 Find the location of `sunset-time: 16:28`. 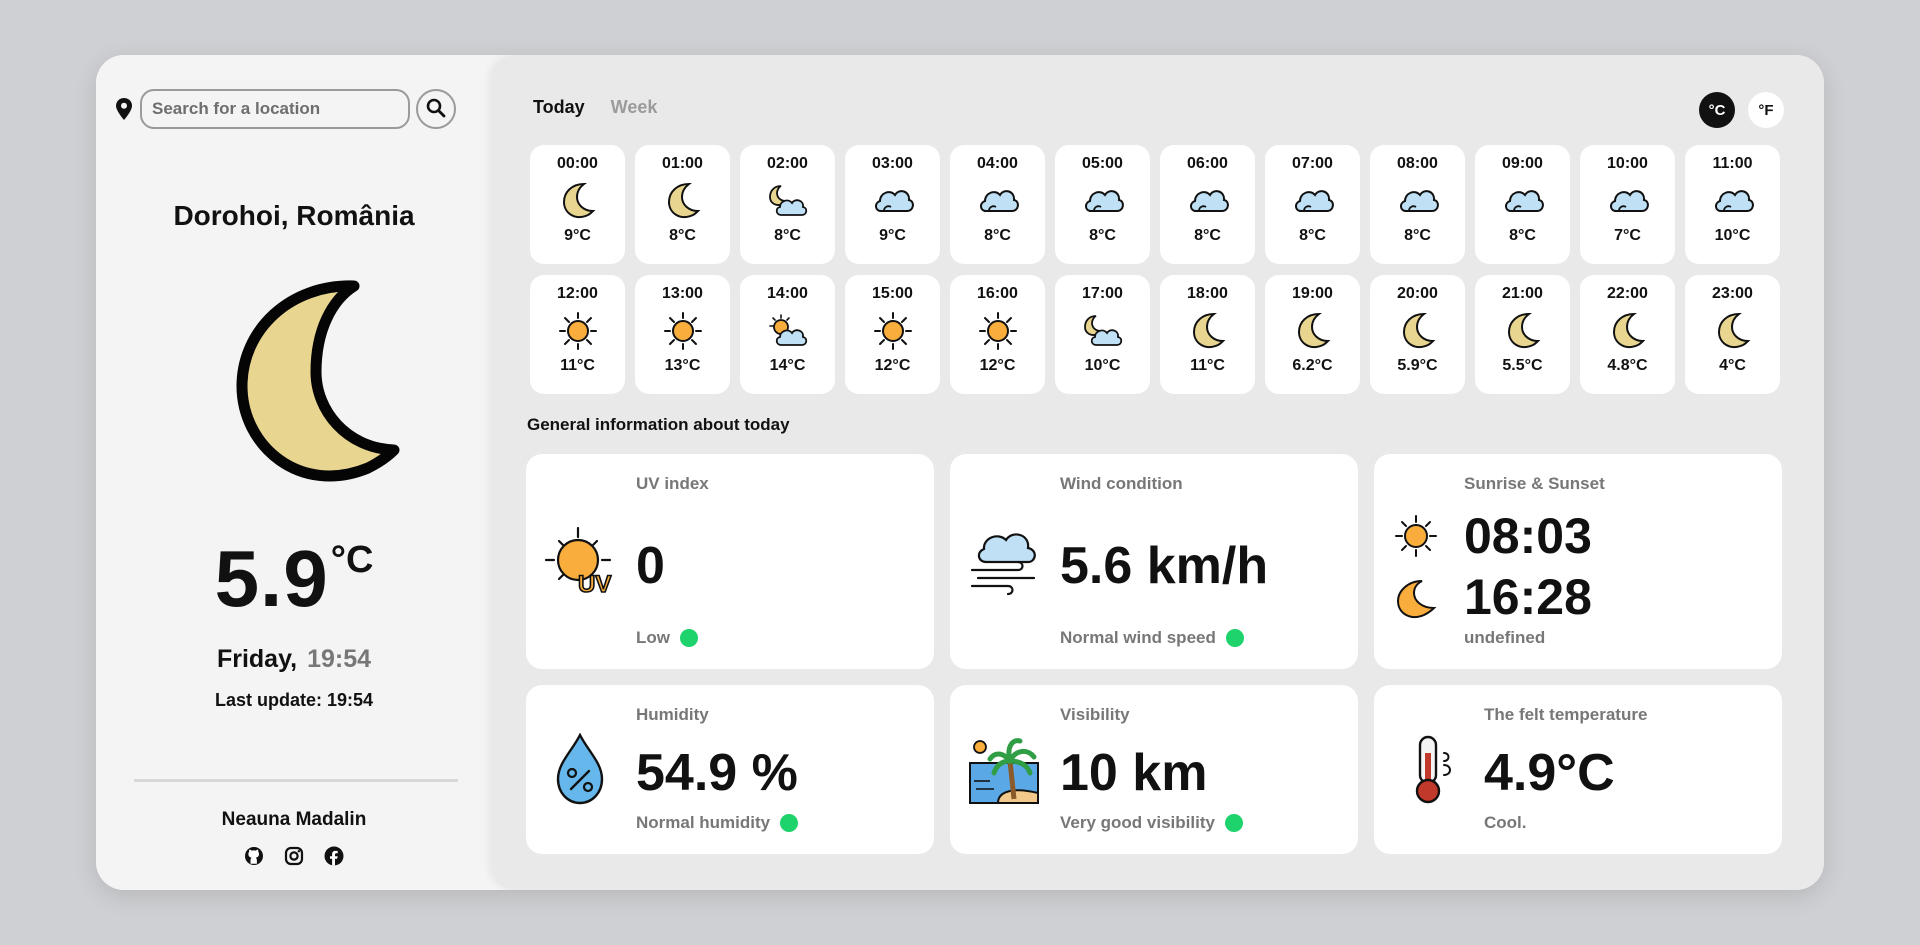

sunset-time: 16:28 is located at coordinates (1528, 597).